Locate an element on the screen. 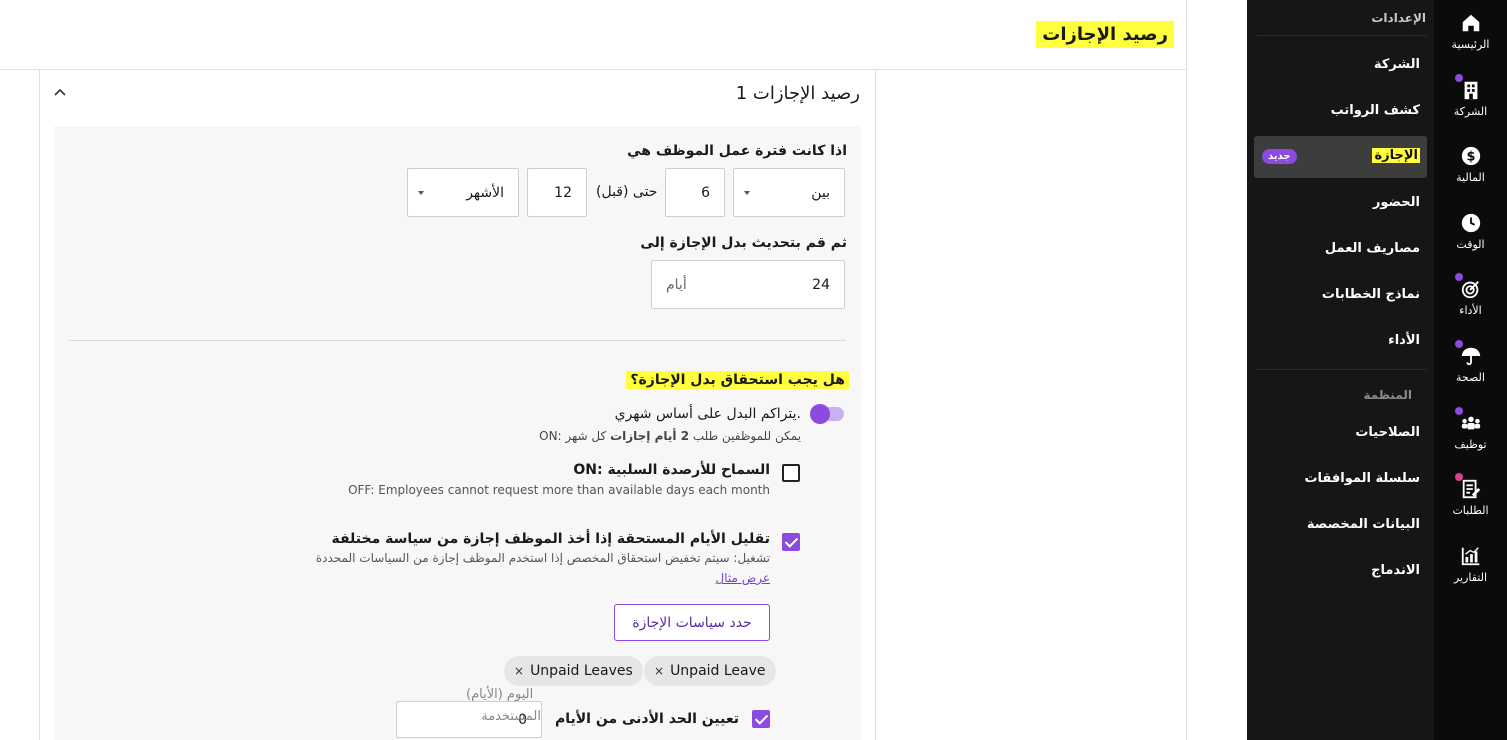  sidebar-item-permissions: الصلاحيات is located at coordinates (1387, 432).